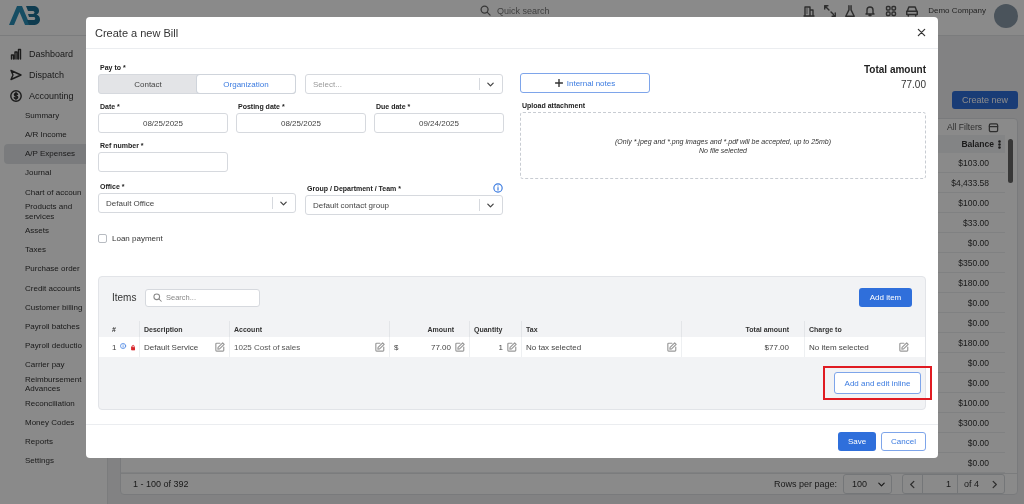  Describe the element at coordinates (891, 11) in the screenshot. I see `grid-icon` at that location.